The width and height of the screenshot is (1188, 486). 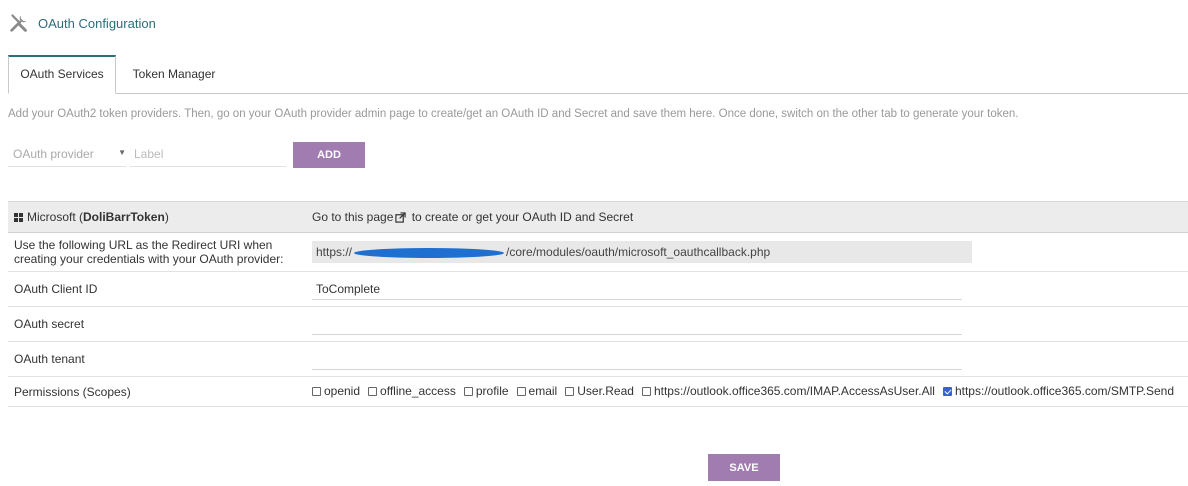 What do you see at coordinates (342, 391) in the screenshot?
I see `scope-label: openid` at bounding box center [342, 391].